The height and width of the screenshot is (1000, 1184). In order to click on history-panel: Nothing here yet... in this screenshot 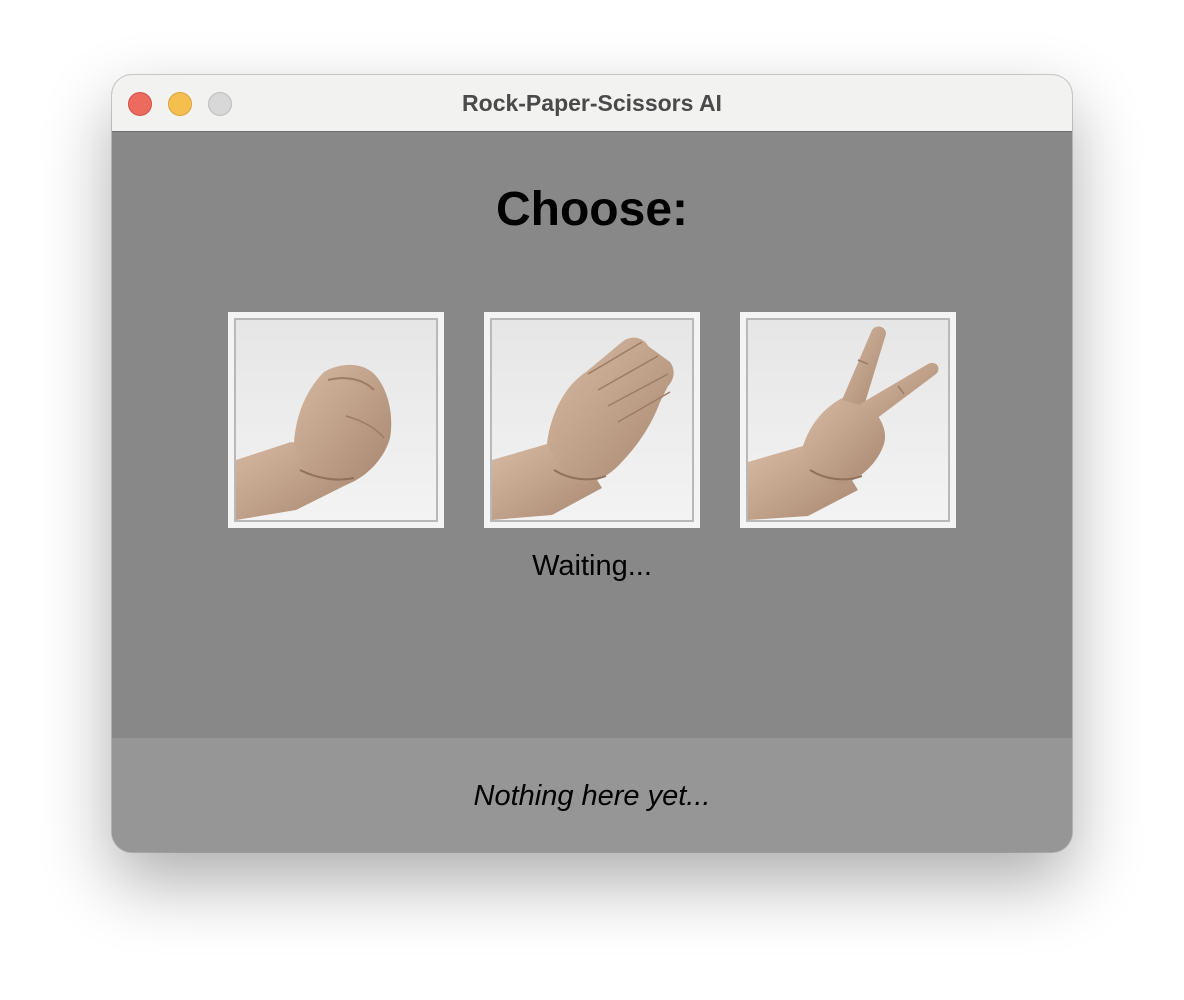, I will do `click(592, 795)`.